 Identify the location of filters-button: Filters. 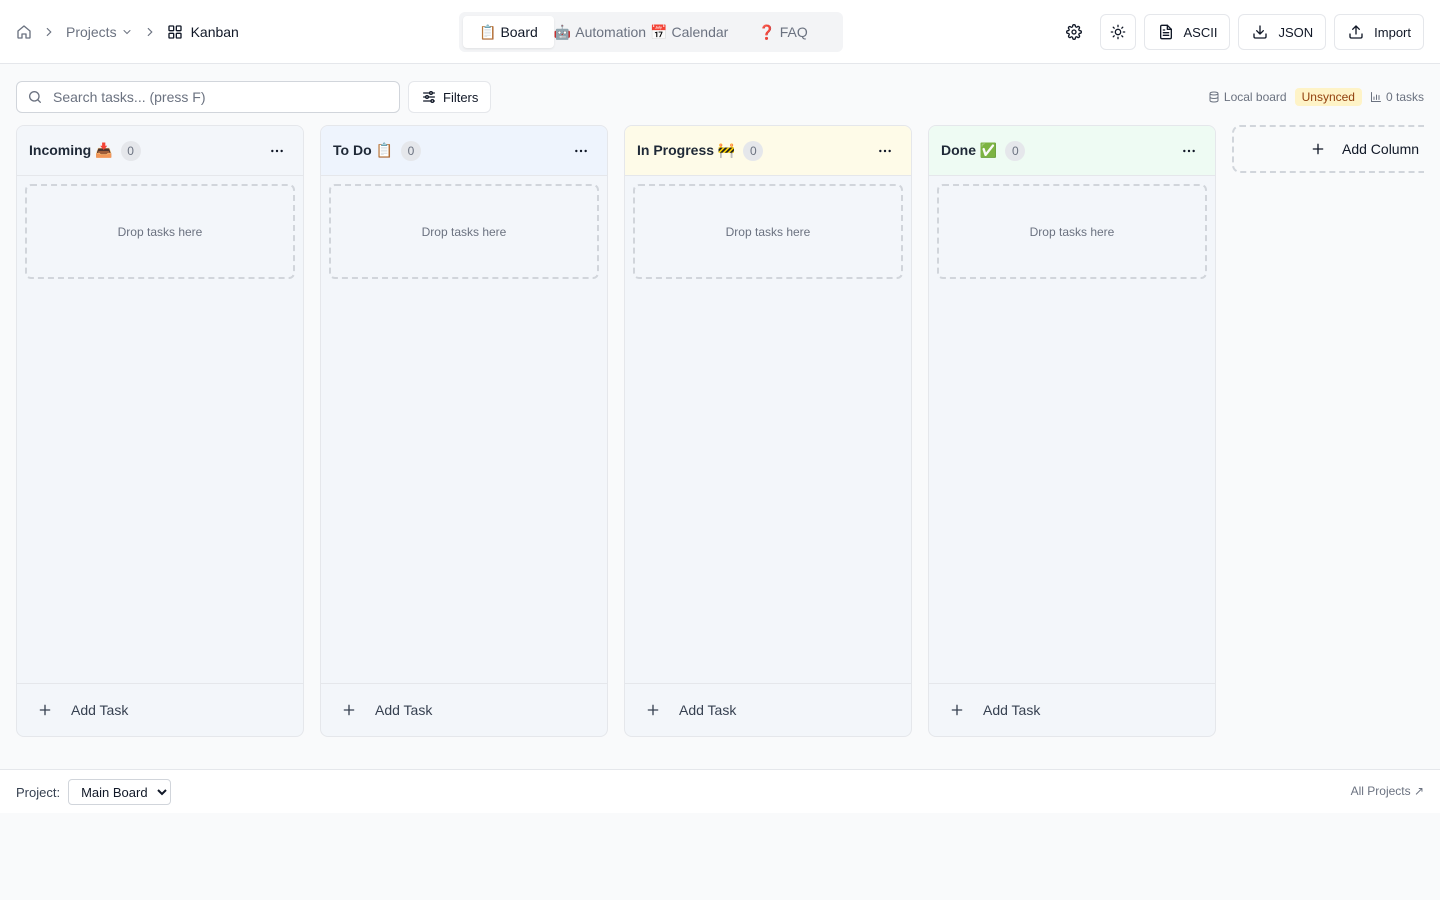
(450, 97).